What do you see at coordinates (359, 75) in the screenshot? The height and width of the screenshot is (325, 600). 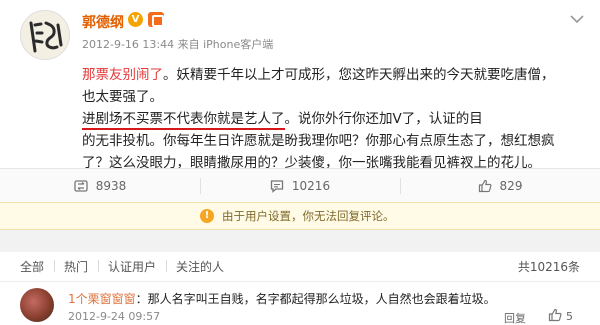 I see `post-text: 。妖精要千年以上才可成形，您这昨天孵出来的今天就要吃唐僧，` at bounding box center [359, 75].